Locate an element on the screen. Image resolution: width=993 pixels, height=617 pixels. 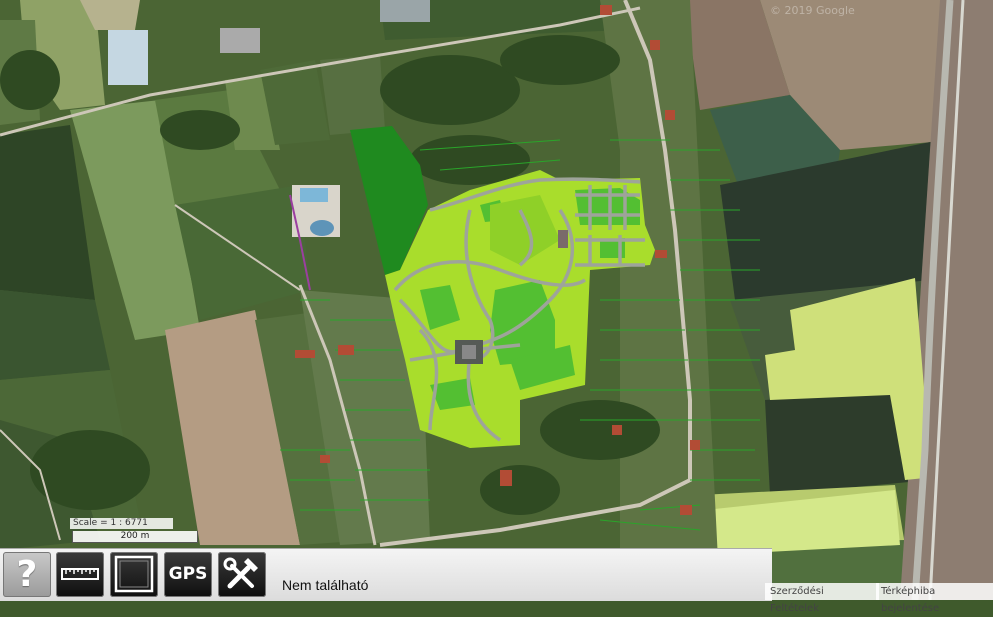
tools-button is located at coordinates (242, 574).